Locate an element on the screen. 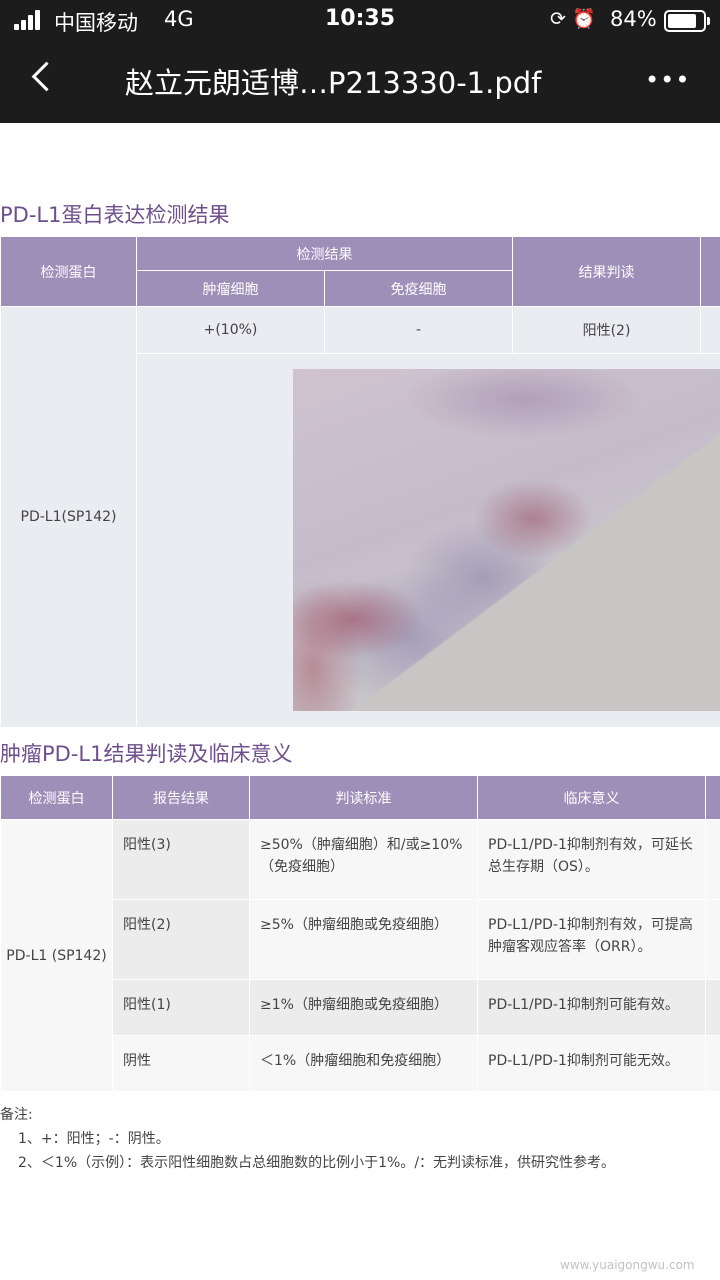 Image resolution: width=720 pixels, height=1280 pixels. header-criteria: 判读标准 is located at coordinates (363, 797).